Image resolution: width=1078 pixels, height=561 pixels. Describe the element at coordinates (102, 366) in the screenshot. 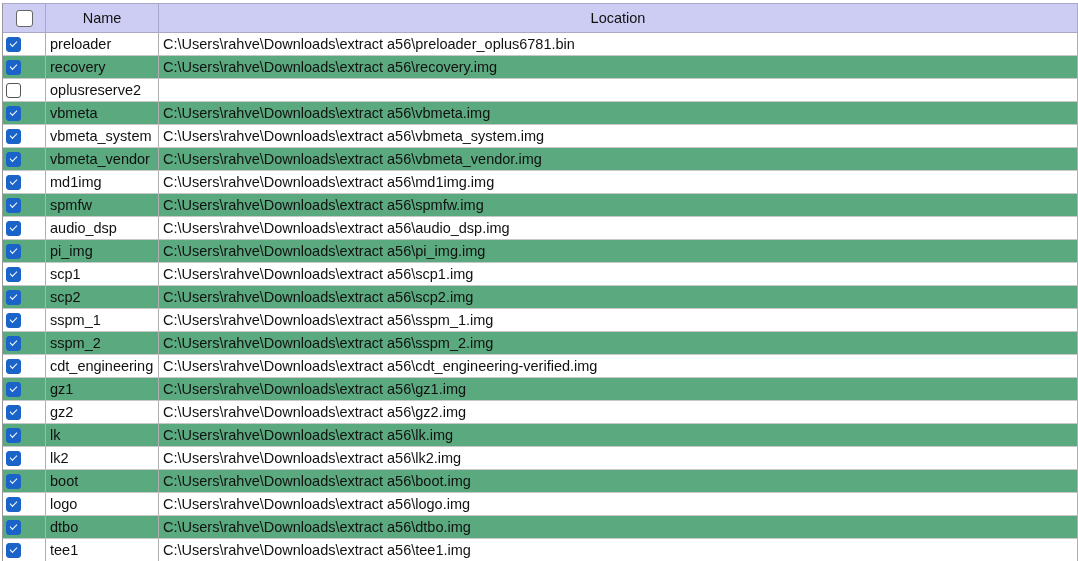

I see `table-cell: cdt_engineering` at that location.